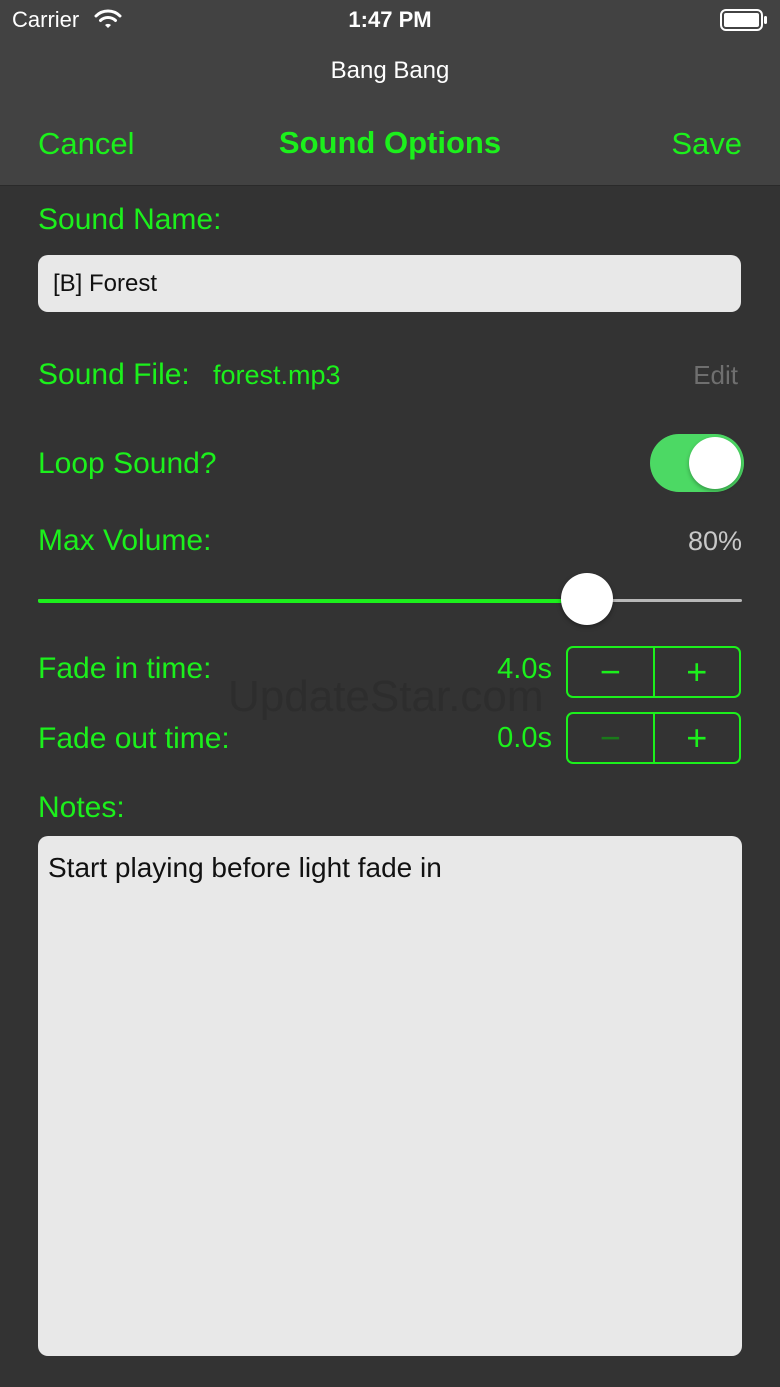 The width and height of the screenshot is (780, 1387). What do you see at coordinates (134, 738) in the screenshot?
I see `fade-out-label: Fade out time:` at bounding box center [134, 738].